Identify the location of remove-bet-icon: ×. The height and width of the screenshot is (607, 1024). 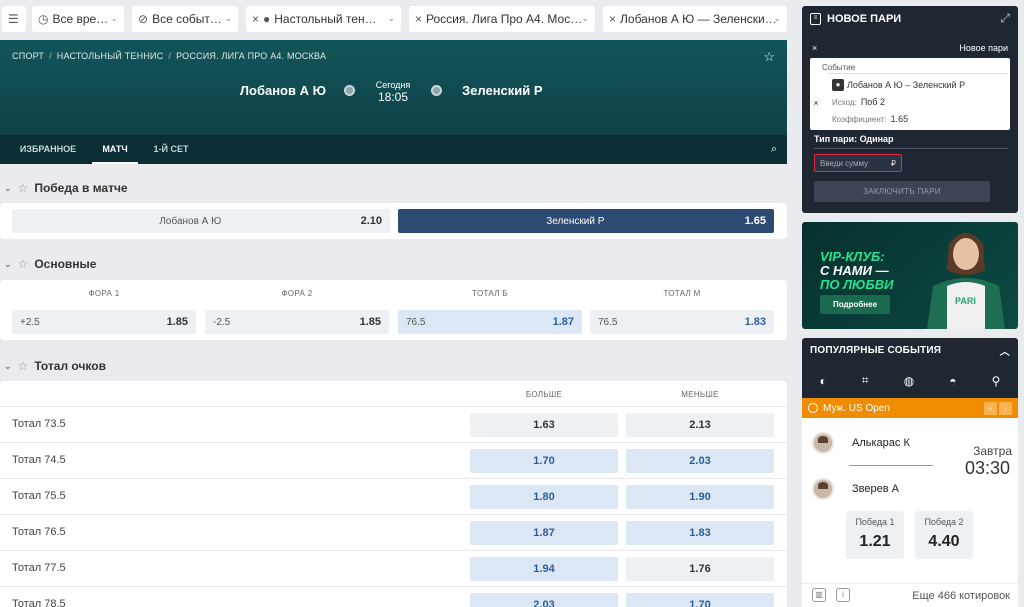
(816, 103).